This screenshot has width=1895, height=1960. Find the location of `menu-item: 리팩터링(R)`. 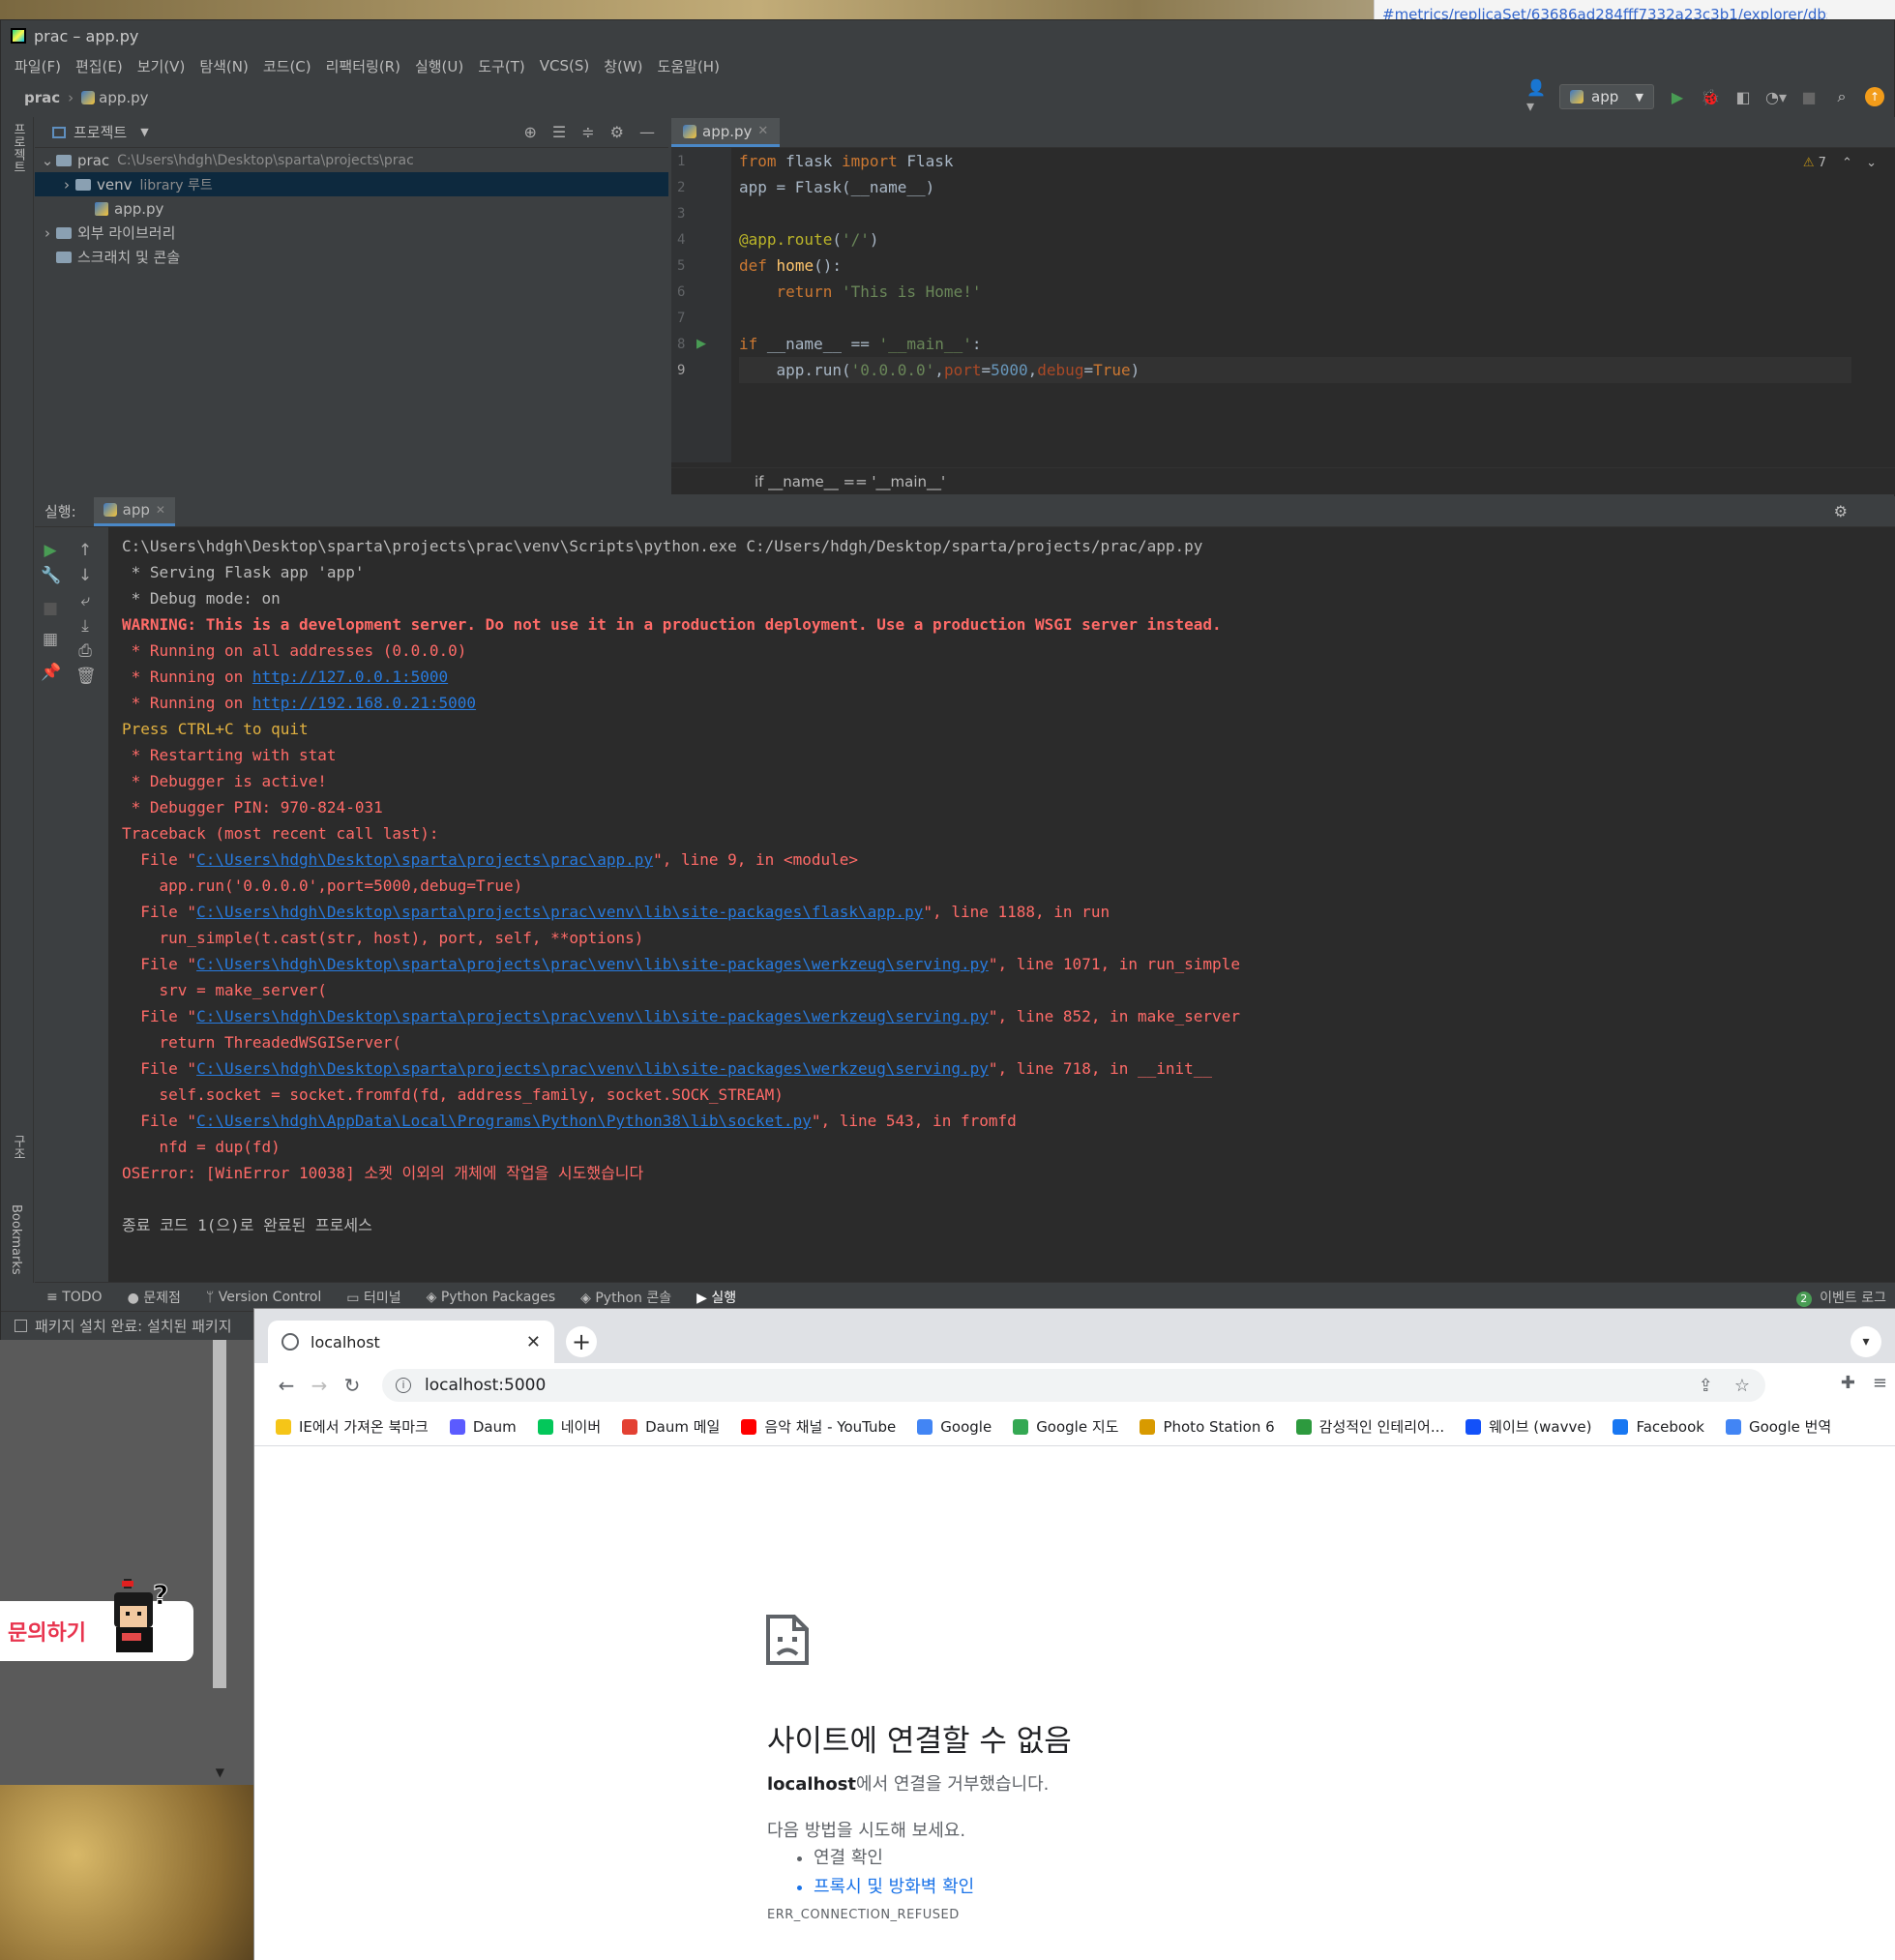

menu-item: 리팩터링(R) is located at coordinates (363, 66).